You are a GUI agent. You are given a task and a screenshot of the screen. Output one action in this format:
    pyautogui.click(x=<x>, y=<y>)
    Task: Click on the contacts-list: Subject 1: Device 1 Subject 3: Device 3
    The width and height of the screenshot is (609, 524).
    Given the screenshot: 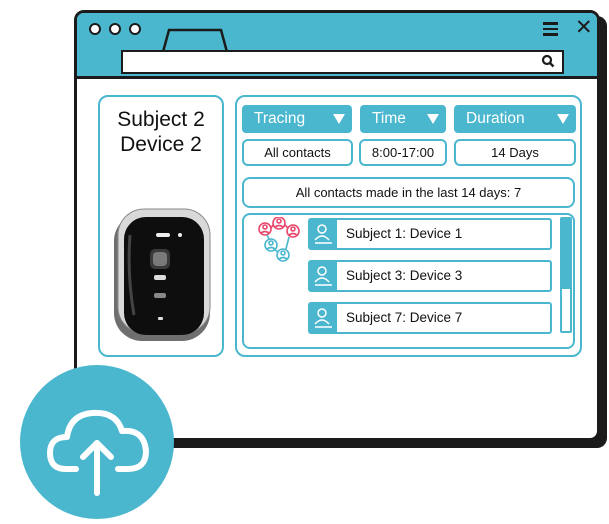 What is the action you would take?
    pyautogui.click(x=408, y=281)
    